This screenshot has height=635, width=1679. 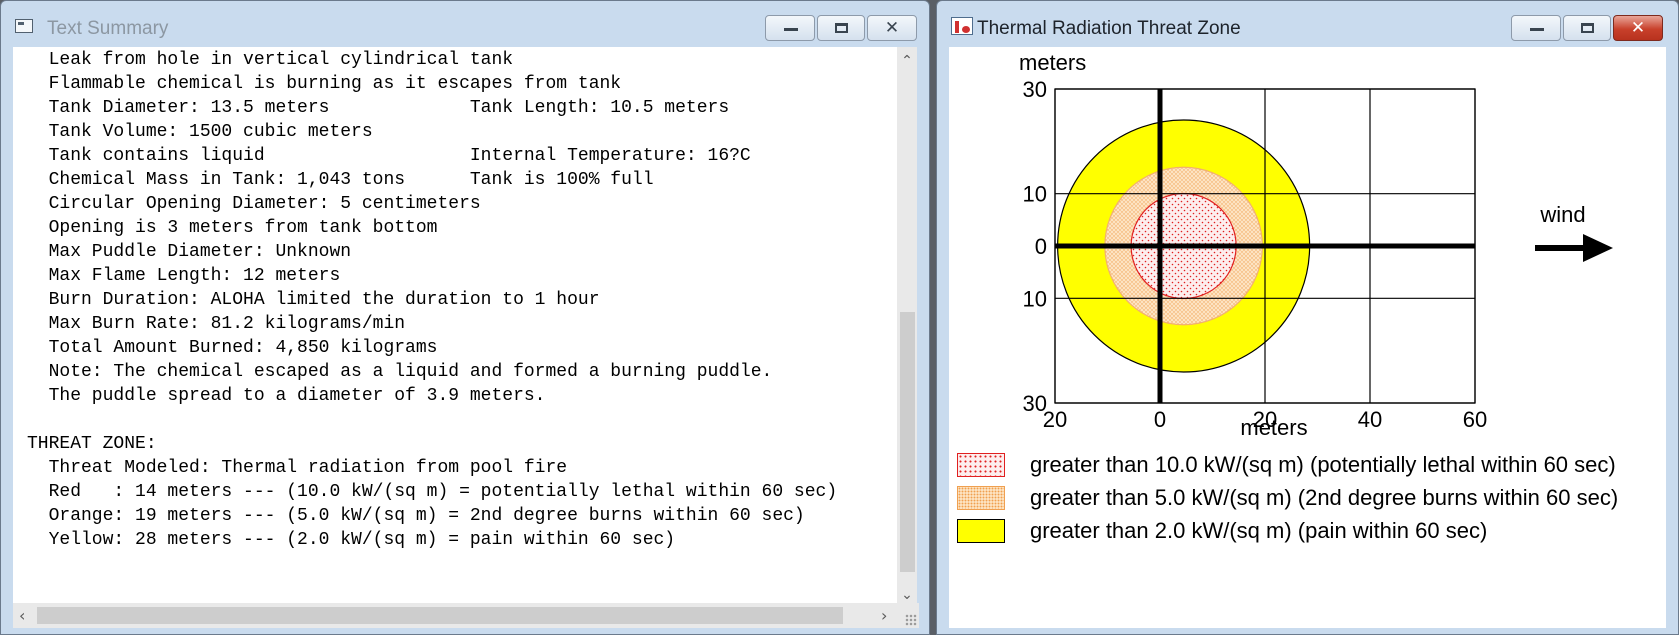 I want to click on title-bar: Text Summary ✕, so click(x=465, y=24).